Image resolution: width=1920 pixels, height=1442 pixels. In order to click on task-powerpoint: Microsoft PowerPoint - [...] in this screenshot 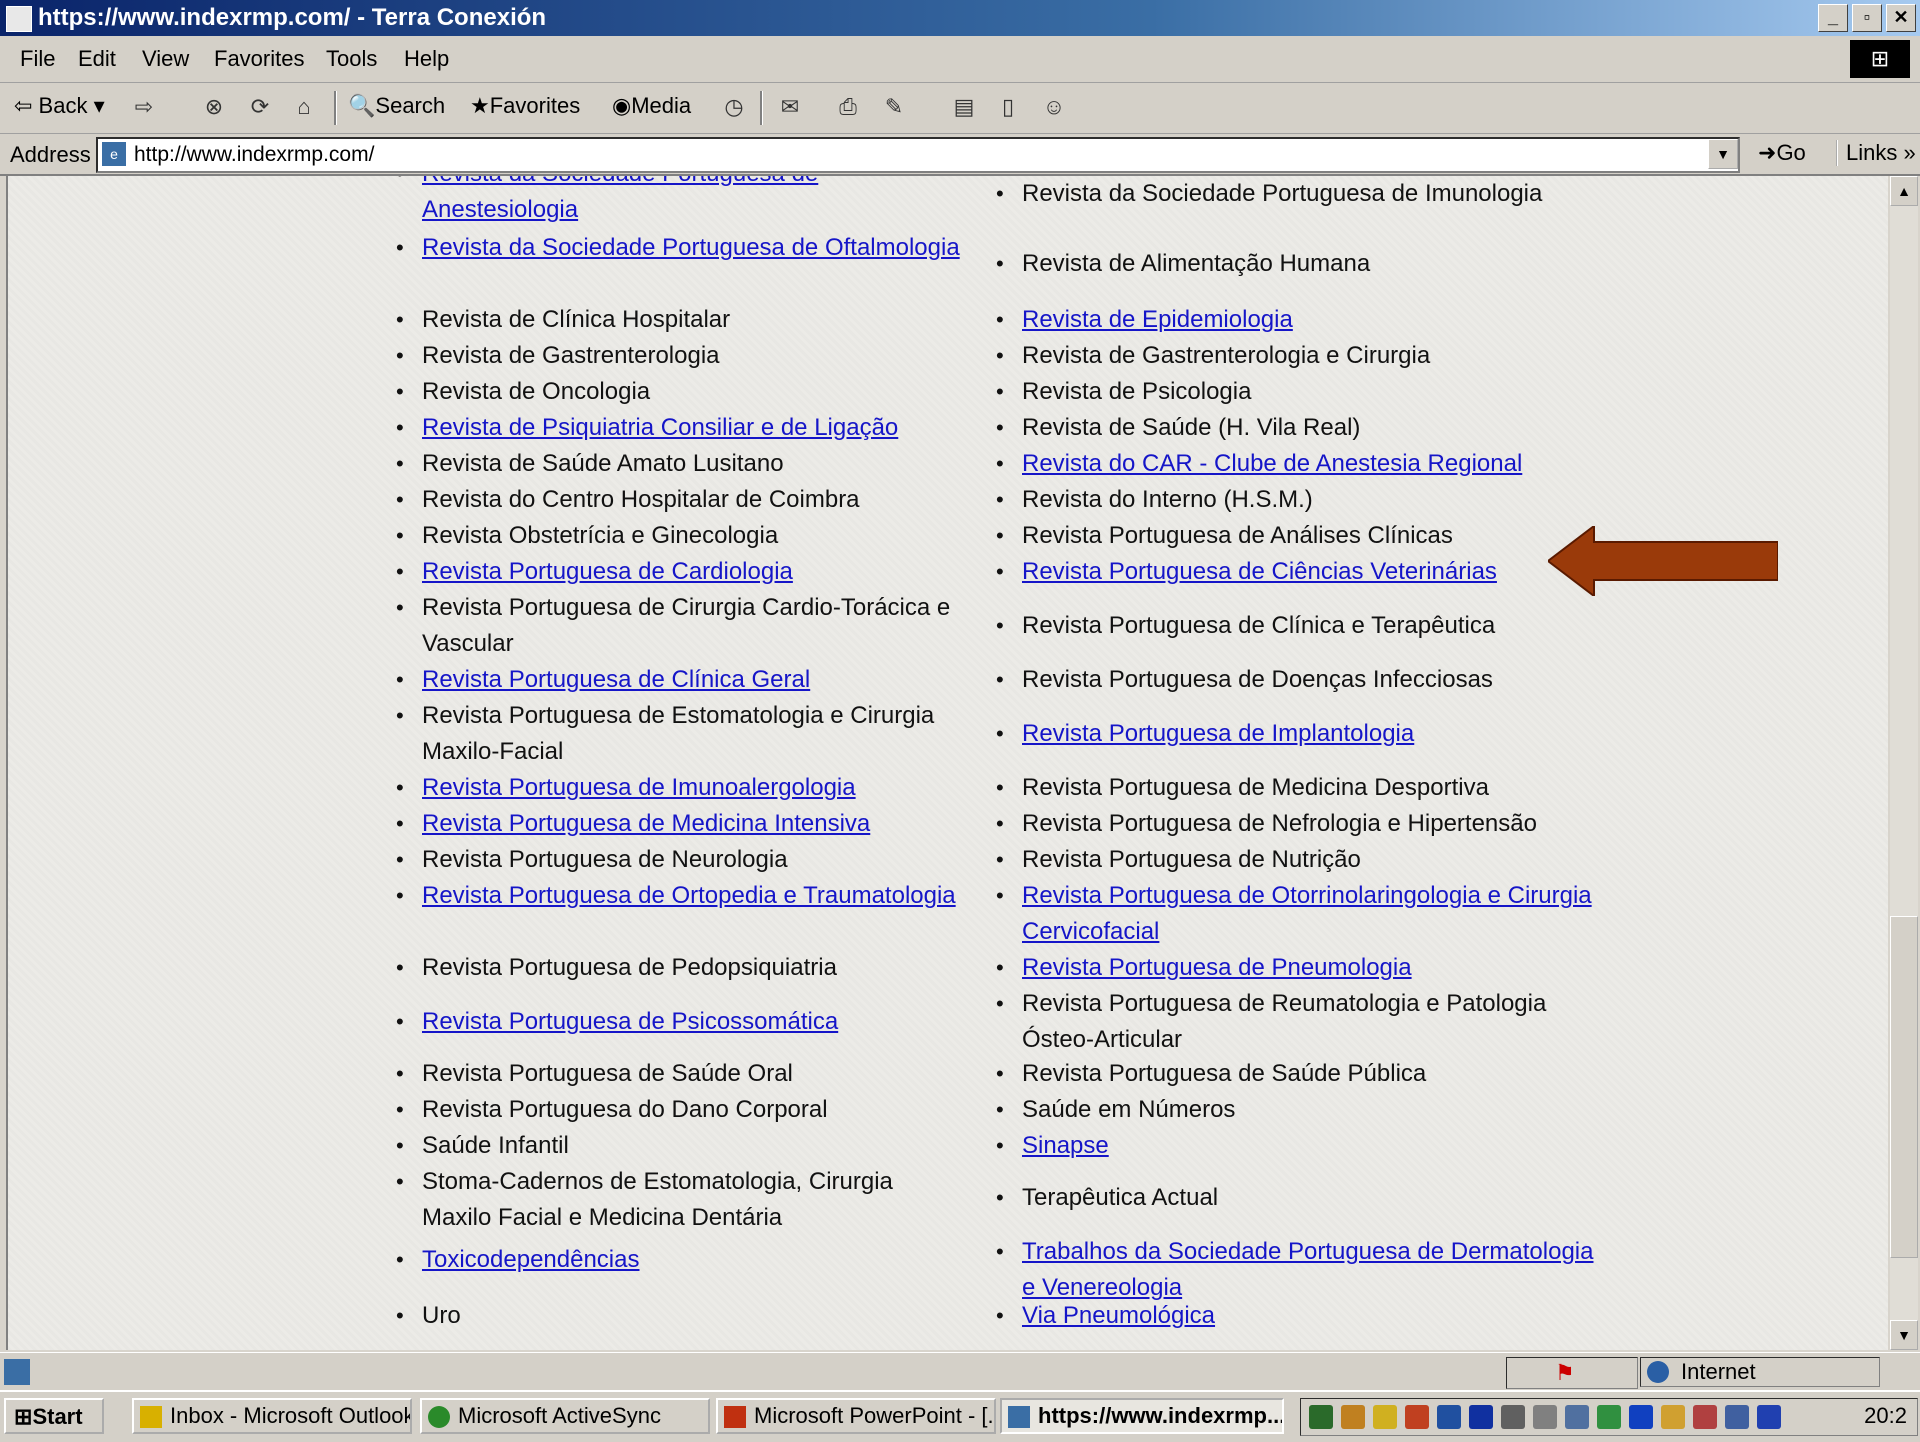, I will do `click(856, 1416)`.